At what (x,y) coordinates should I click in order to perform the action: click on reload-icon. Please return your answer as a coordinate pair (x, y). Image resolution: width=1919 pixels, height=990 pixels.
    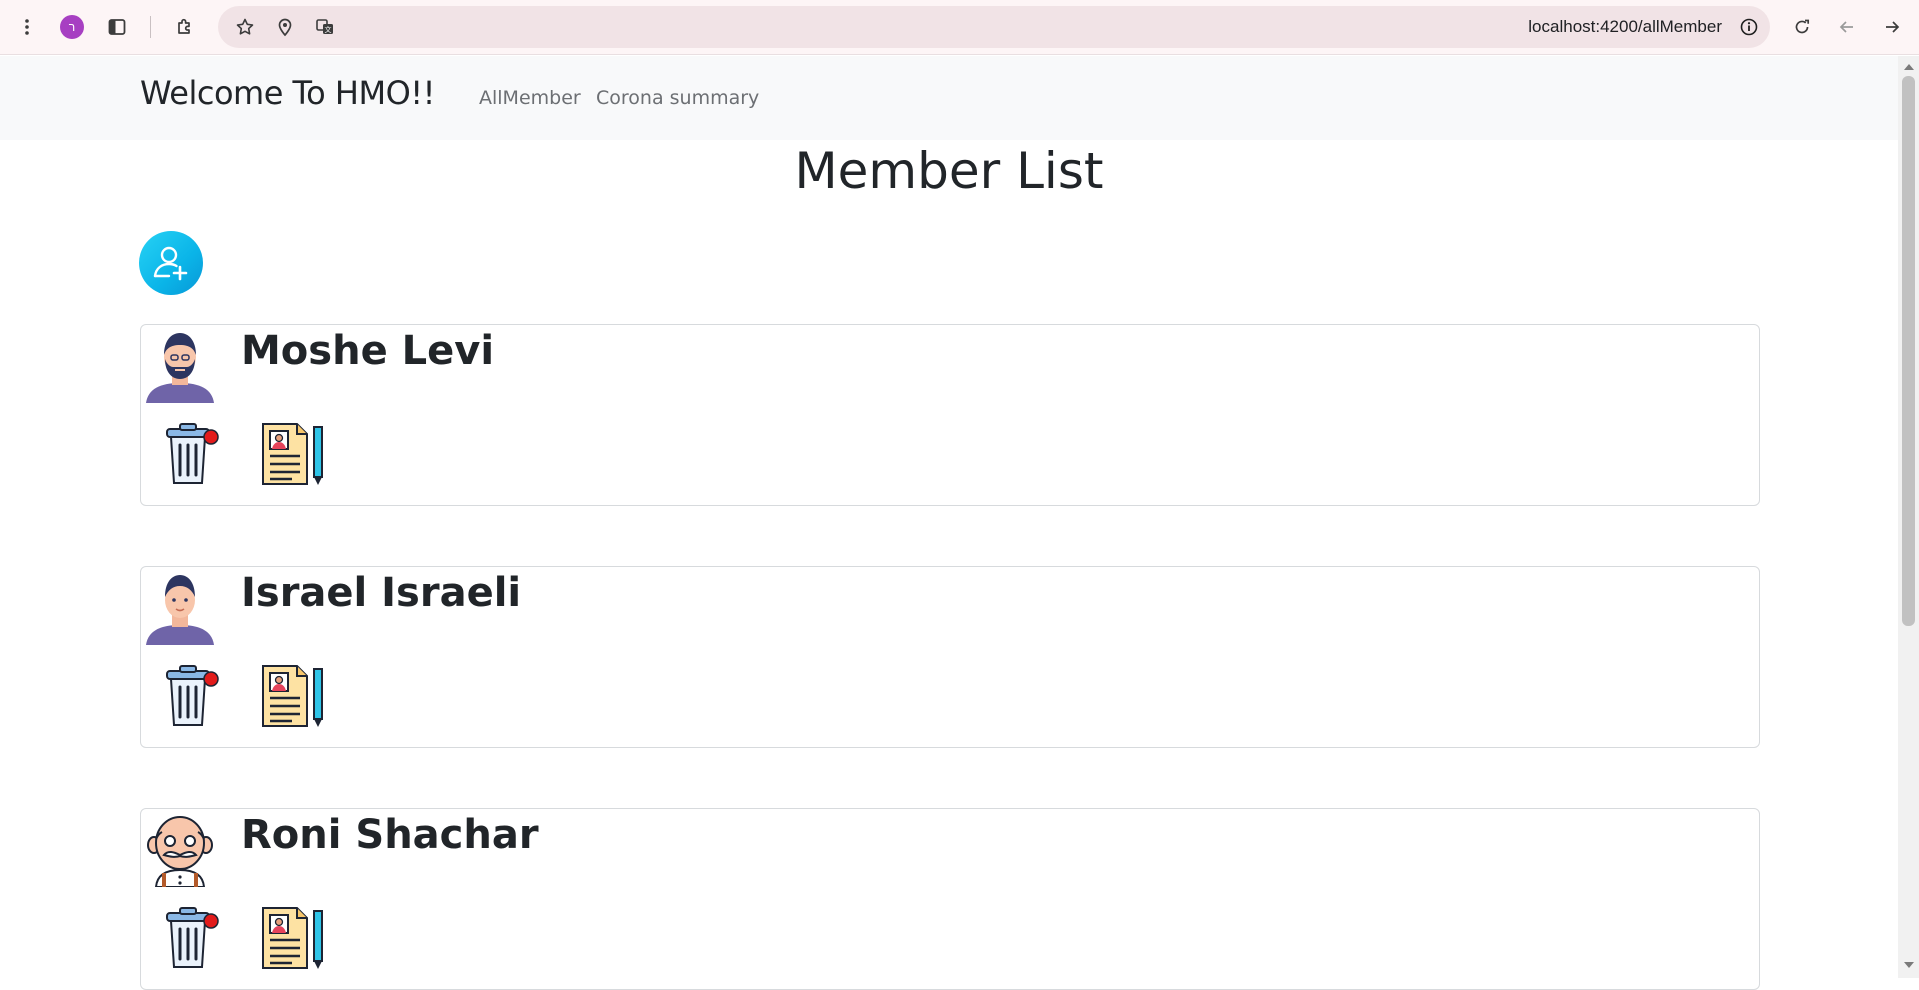
    Looking at the image, I should click on (1802, 27).